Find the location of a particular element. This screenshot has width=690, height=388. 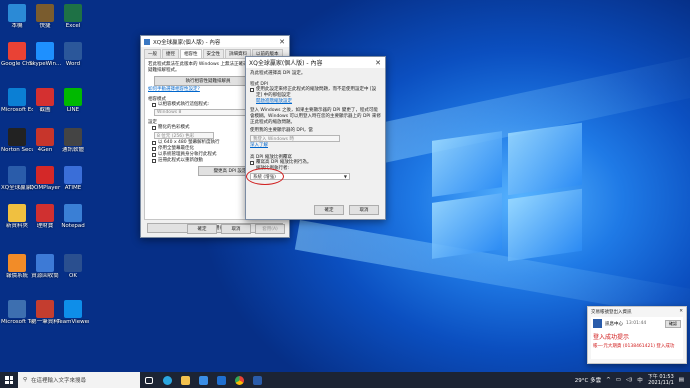

confirm-button: 確認 is located at coordinates (673, 323).